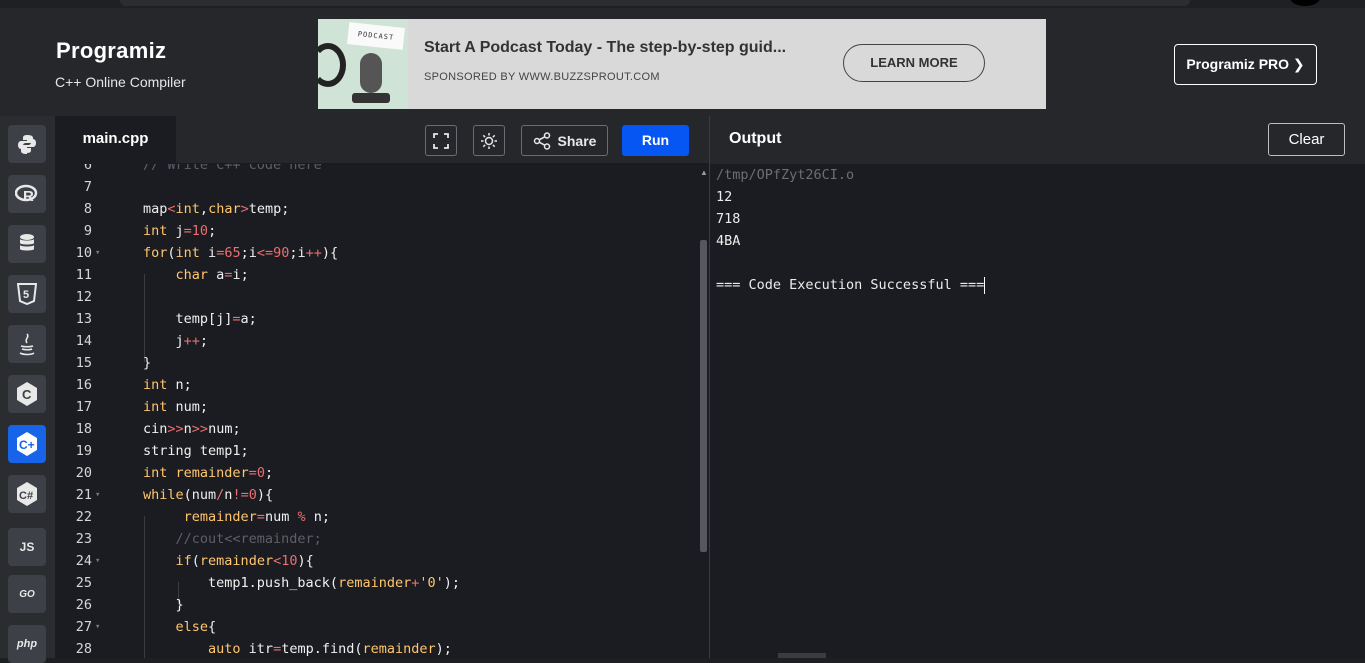 The width and height of the screenshot is (1365, 663). I want to click on js-icon: JS, so click(27, 547).